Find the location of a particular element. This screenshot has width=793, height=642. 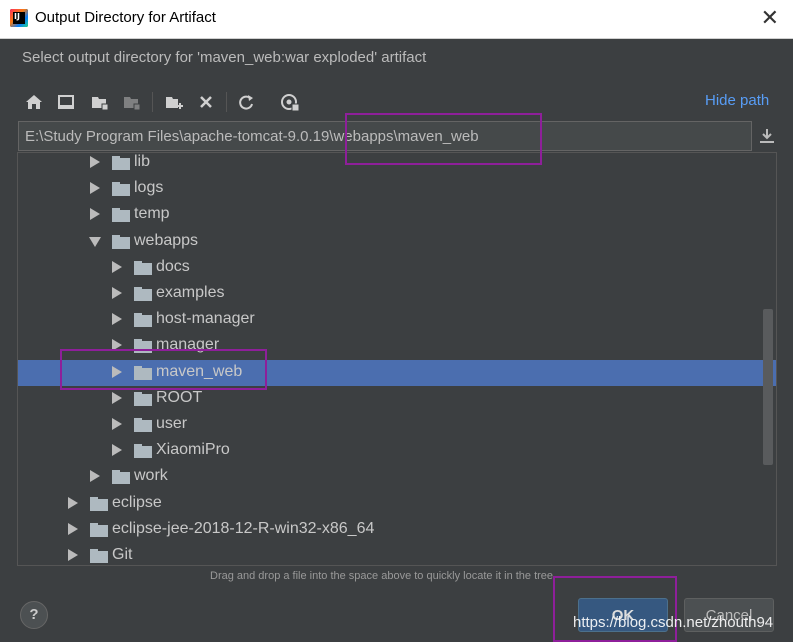

tree-row: Git is located at coordinates (397, 554).